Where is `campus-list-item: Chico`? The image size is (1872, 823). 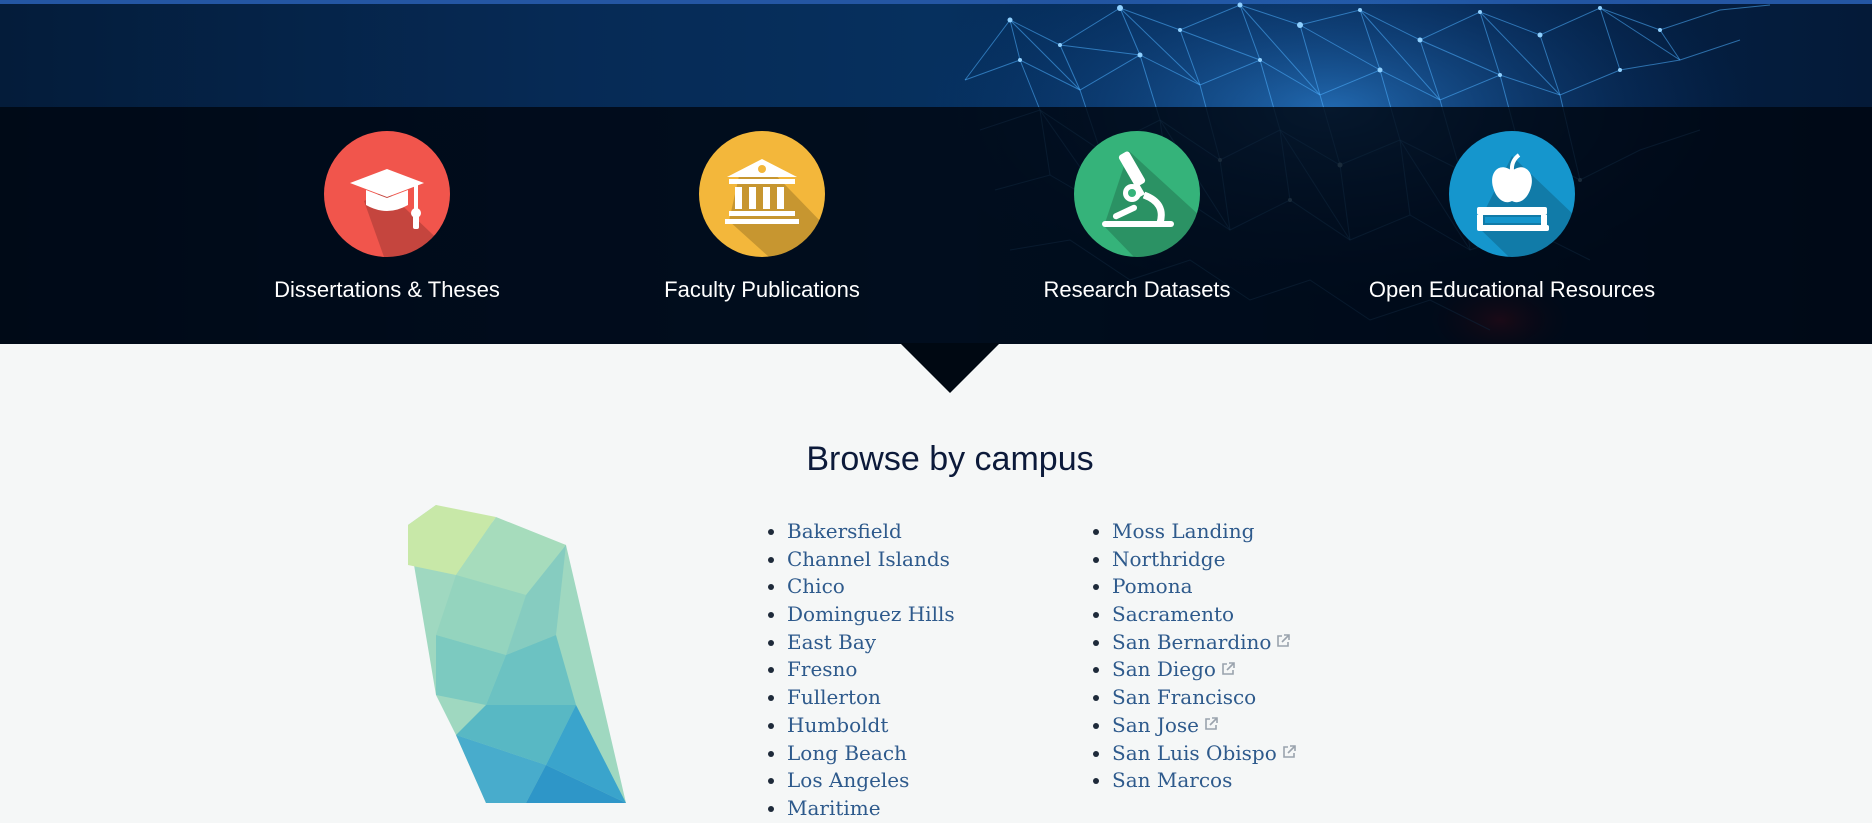 campus-list-item: Chico is located at coordinates (871, 587).